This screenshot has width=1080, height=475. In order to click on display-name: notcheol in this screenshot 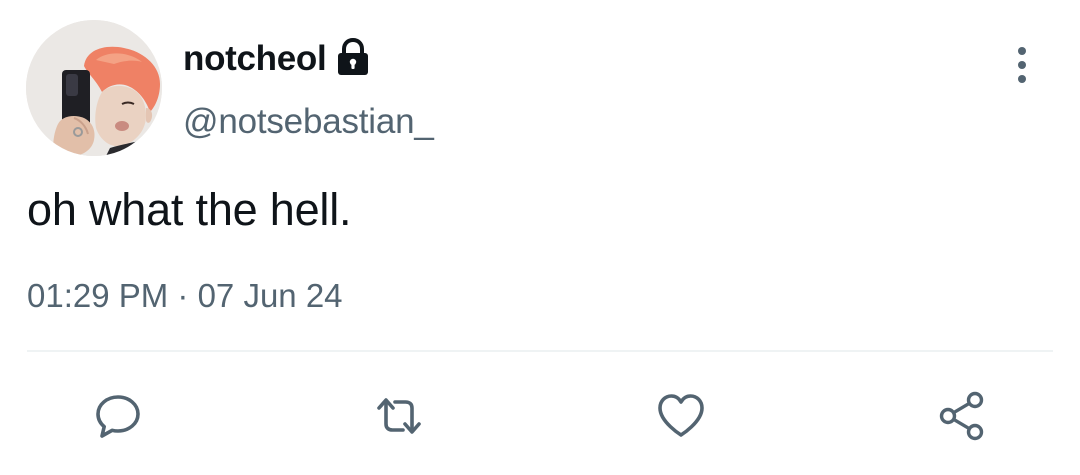, I will do `click(255, 59)`.